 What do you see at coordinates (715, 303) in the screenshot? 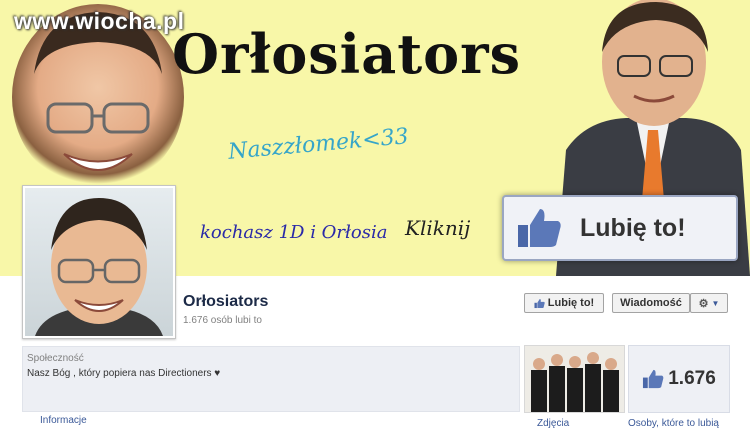
I see `chevron-down-icon: ▼` at bounding box center [715, 303].